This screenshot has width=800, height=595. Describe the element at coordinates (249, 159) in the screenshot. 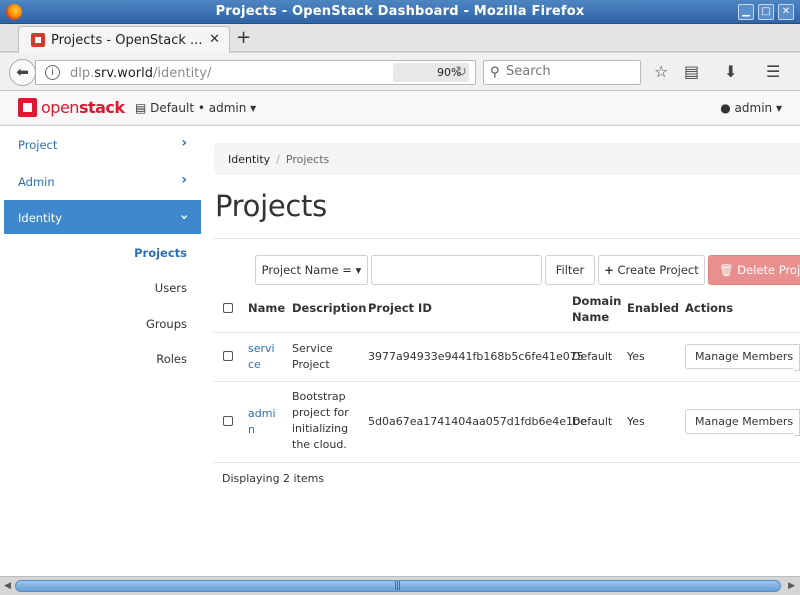

I see `breadcrumb-identity: Identity` at that location.